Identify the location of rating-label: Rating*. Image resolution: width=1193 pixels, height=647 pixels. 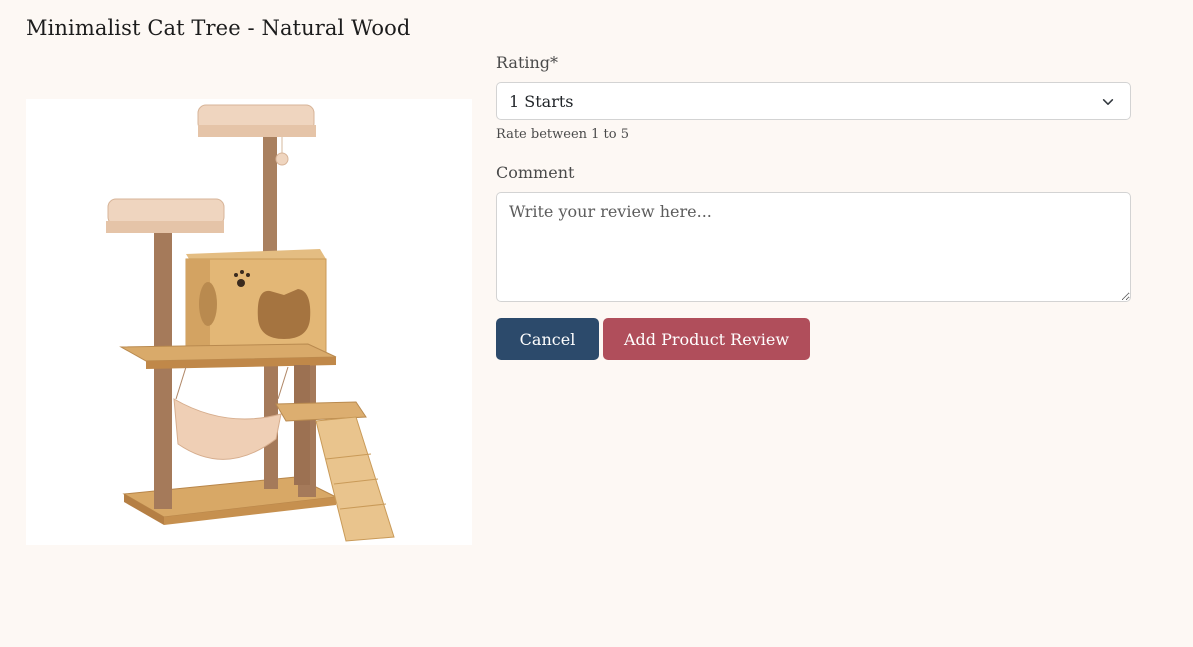
(527, 62).